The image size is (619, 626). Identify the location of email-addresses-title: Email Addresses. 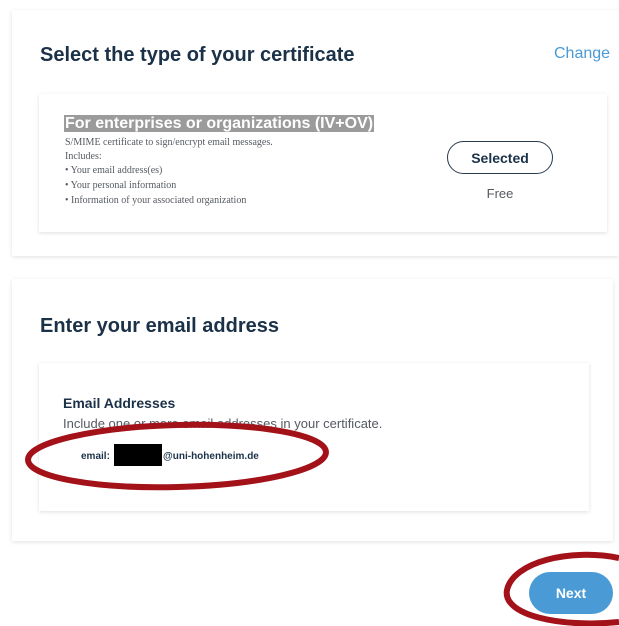
(119, 403).